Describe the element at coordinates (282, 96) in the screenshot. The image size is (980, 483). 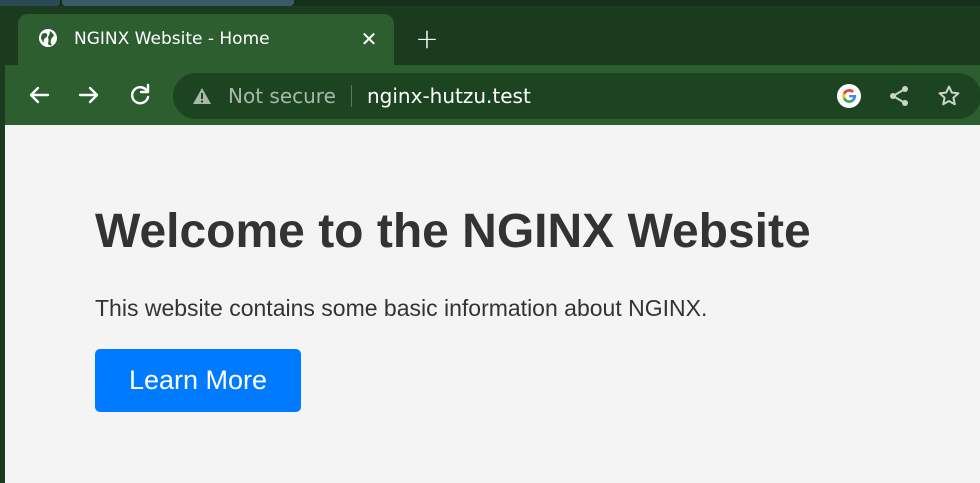
I see `security-status-label: Not secure` at that location.